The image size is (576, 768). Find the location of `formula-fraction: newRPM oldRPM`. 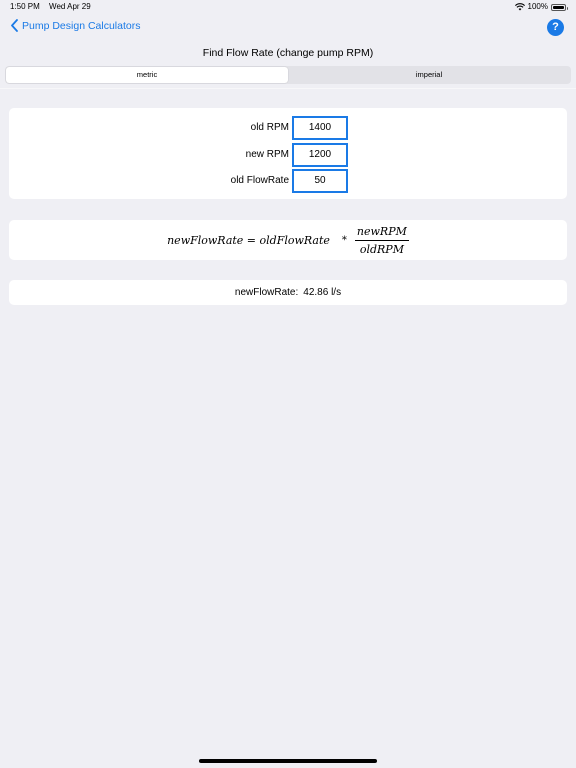

formula-fraction: newRPM oldRPM is located at coordinates (381, 240).